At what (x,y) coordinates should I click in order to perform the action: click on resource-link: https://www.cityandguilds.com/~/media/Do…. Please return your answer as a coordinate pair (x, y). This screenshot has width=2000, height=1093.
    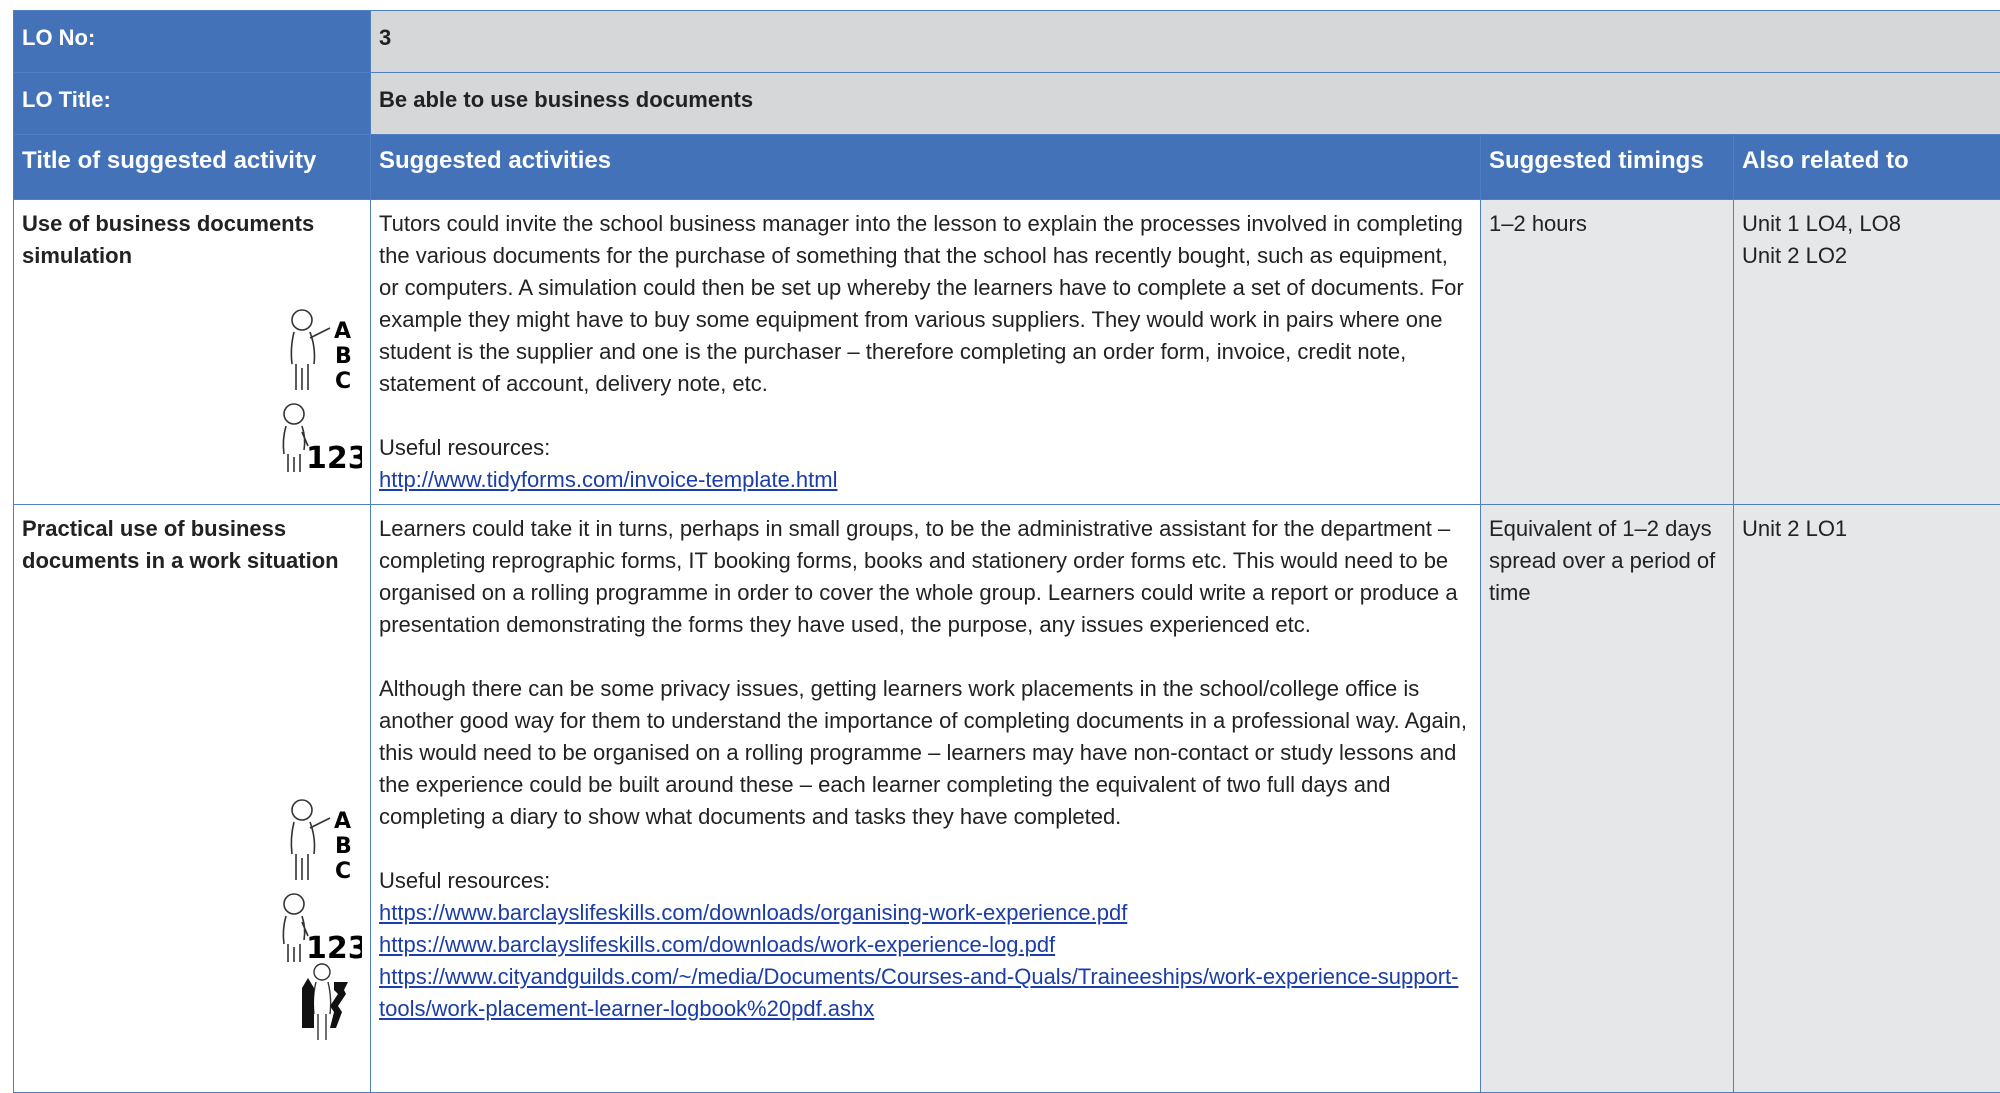
    Looking at the image, I should click on (925, 993).